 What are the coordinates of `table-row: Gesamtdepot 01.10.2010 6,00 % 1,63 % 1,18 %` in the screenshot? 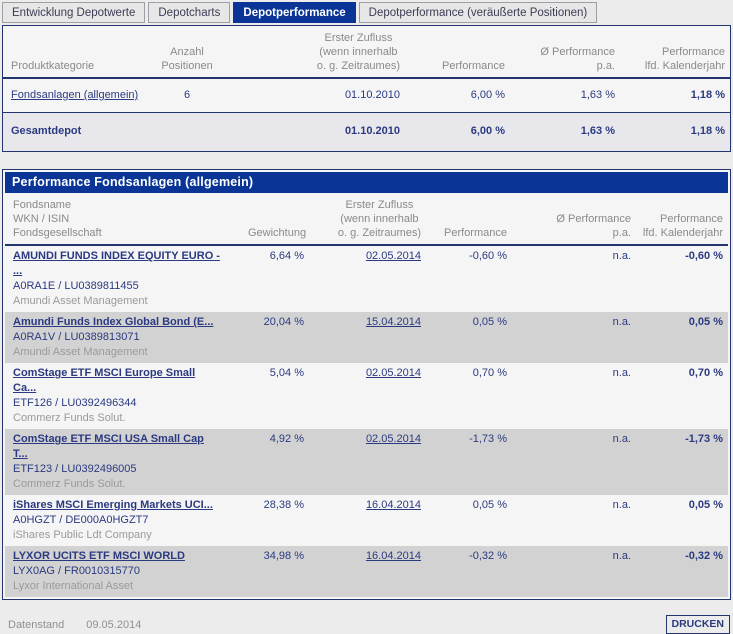 It's located at (366, 132).